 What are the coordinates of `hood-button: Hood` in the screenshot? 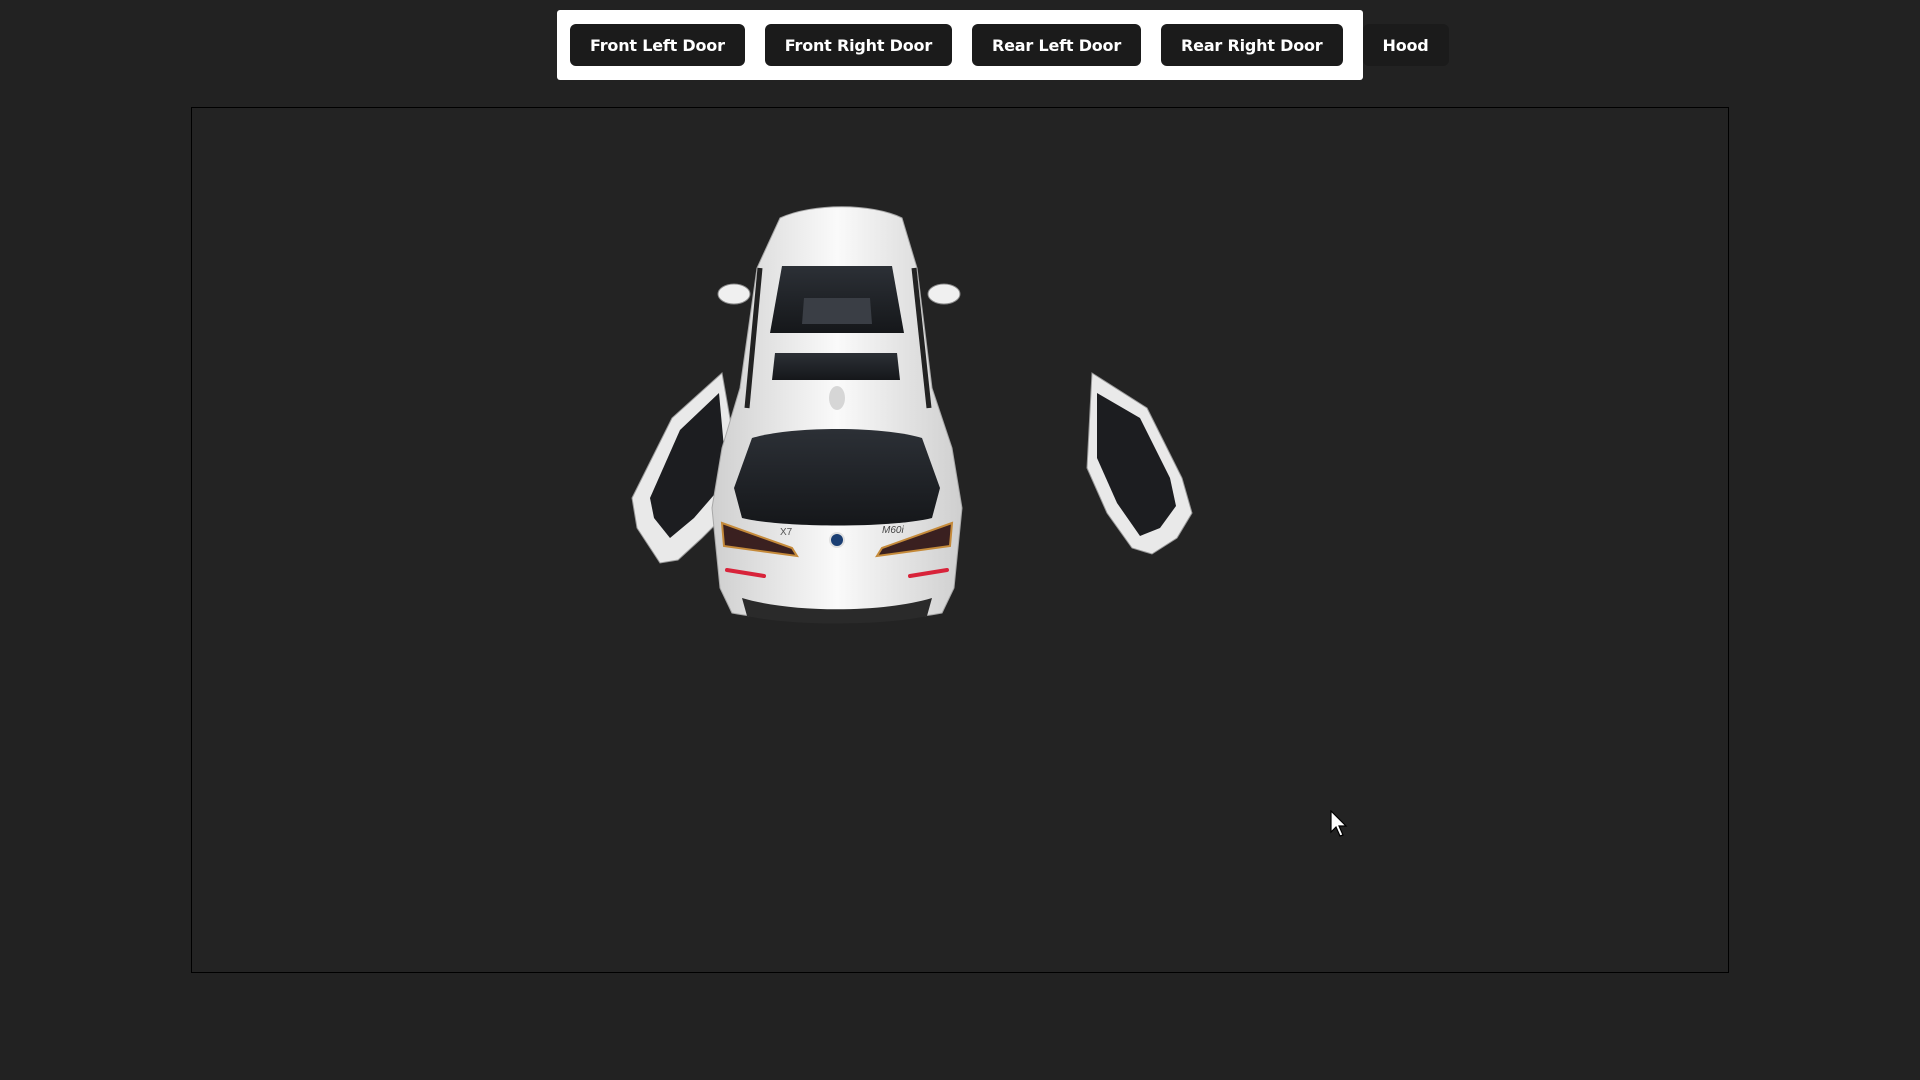 It's located at (1405, 45).